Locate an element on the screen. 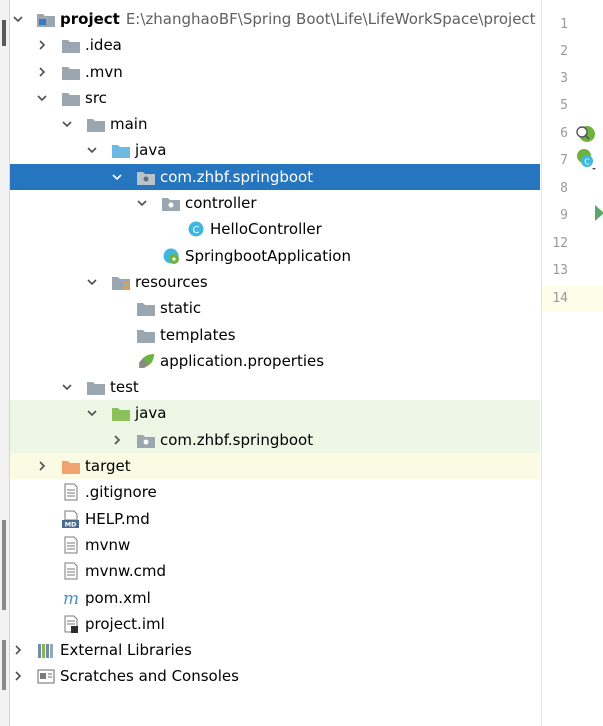 The width and height of the screenshot is (603, 726). tree-row-controller: controller is located at coordinates (275, 203).